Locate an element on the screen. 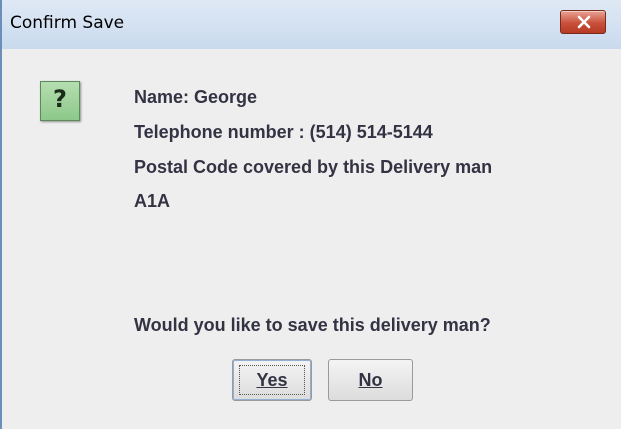  window-title: Confirm Save is located at coordinates (67, 23).